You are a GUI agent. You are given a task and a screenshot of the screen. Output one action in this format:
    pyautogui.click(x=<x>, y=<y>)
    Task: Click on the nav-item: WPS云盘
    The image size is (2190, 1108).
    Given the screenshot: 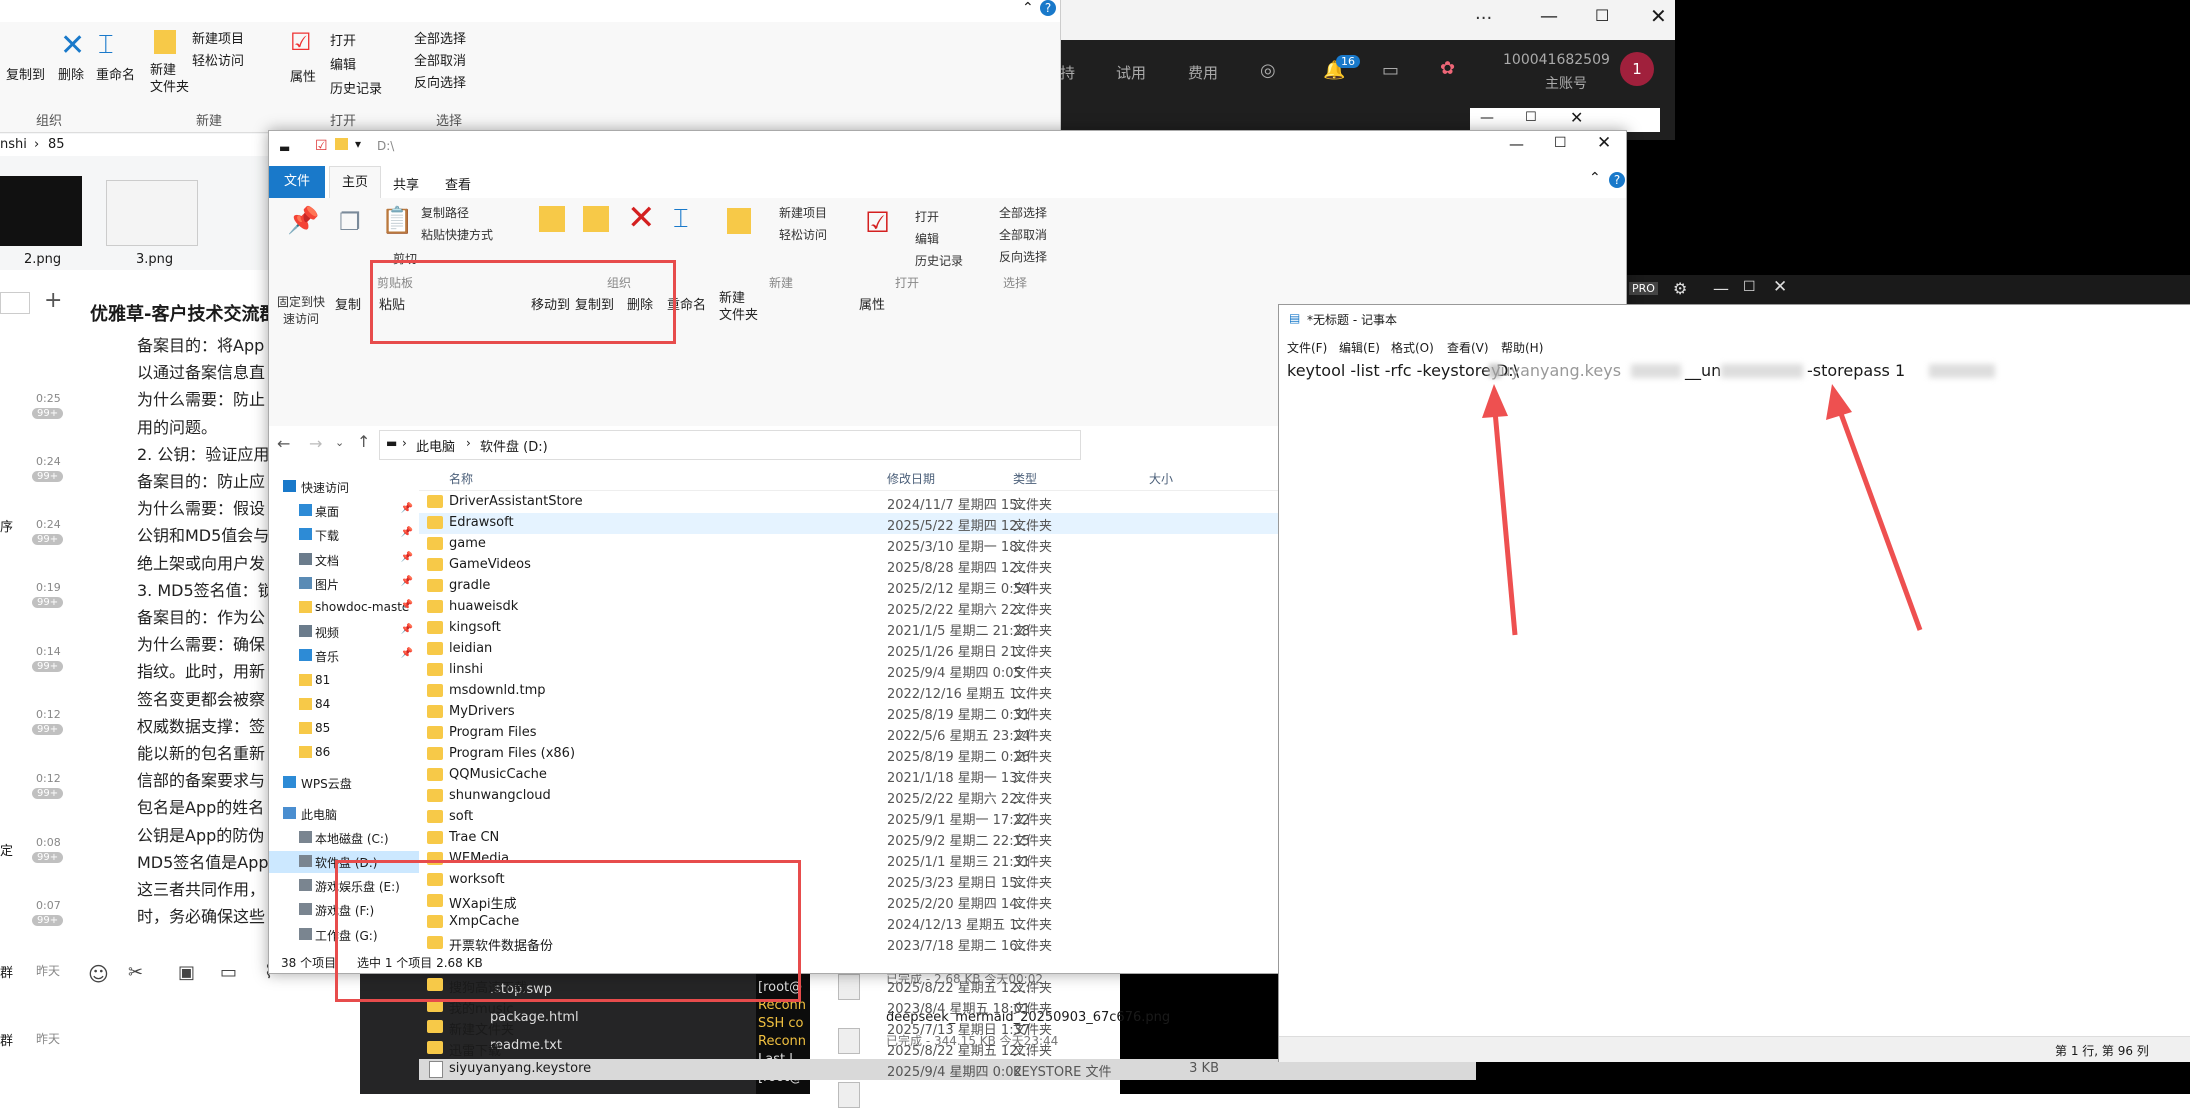 What is the action you would take?
    pyautogui.click(x=344, y=783)
    